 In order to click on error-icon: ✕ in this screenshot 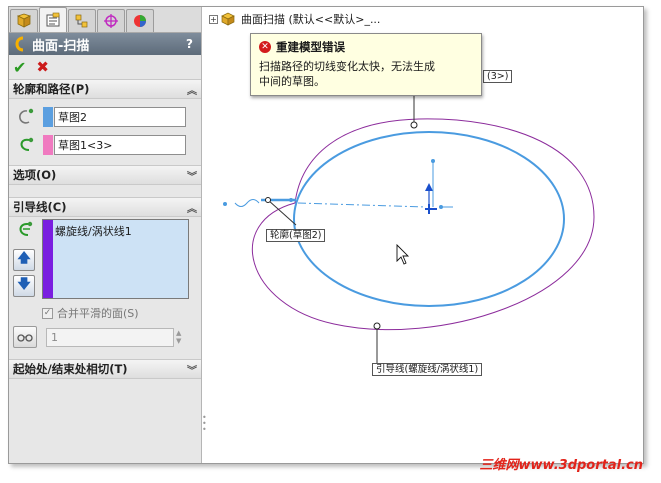, I will do `click(265, 47)`.